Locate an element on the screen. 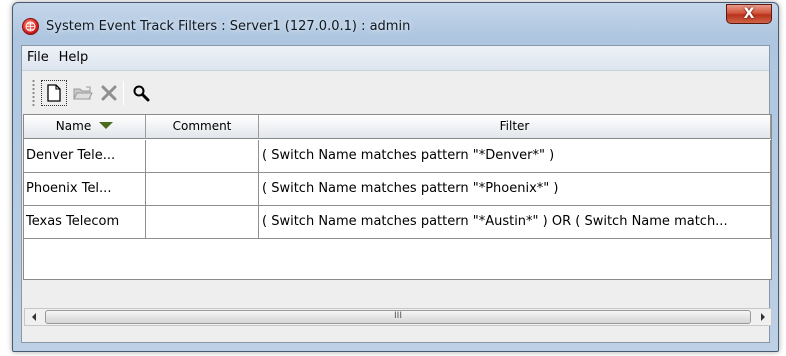 The height and width of the screenshot is (356, 786). new-button is located at coordinates (54, 93).